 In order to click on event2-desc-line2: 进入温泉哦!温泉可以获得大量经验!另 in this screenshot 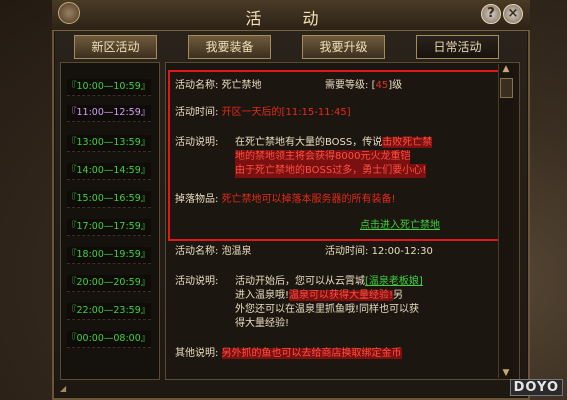, I will do `click(319, 296)`.